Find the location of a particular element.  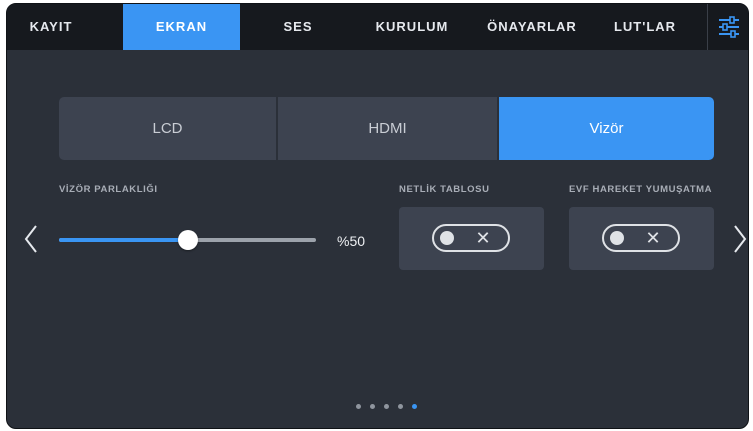

evf-motion-toggle: ✕ is located at coordinates (641, 238).